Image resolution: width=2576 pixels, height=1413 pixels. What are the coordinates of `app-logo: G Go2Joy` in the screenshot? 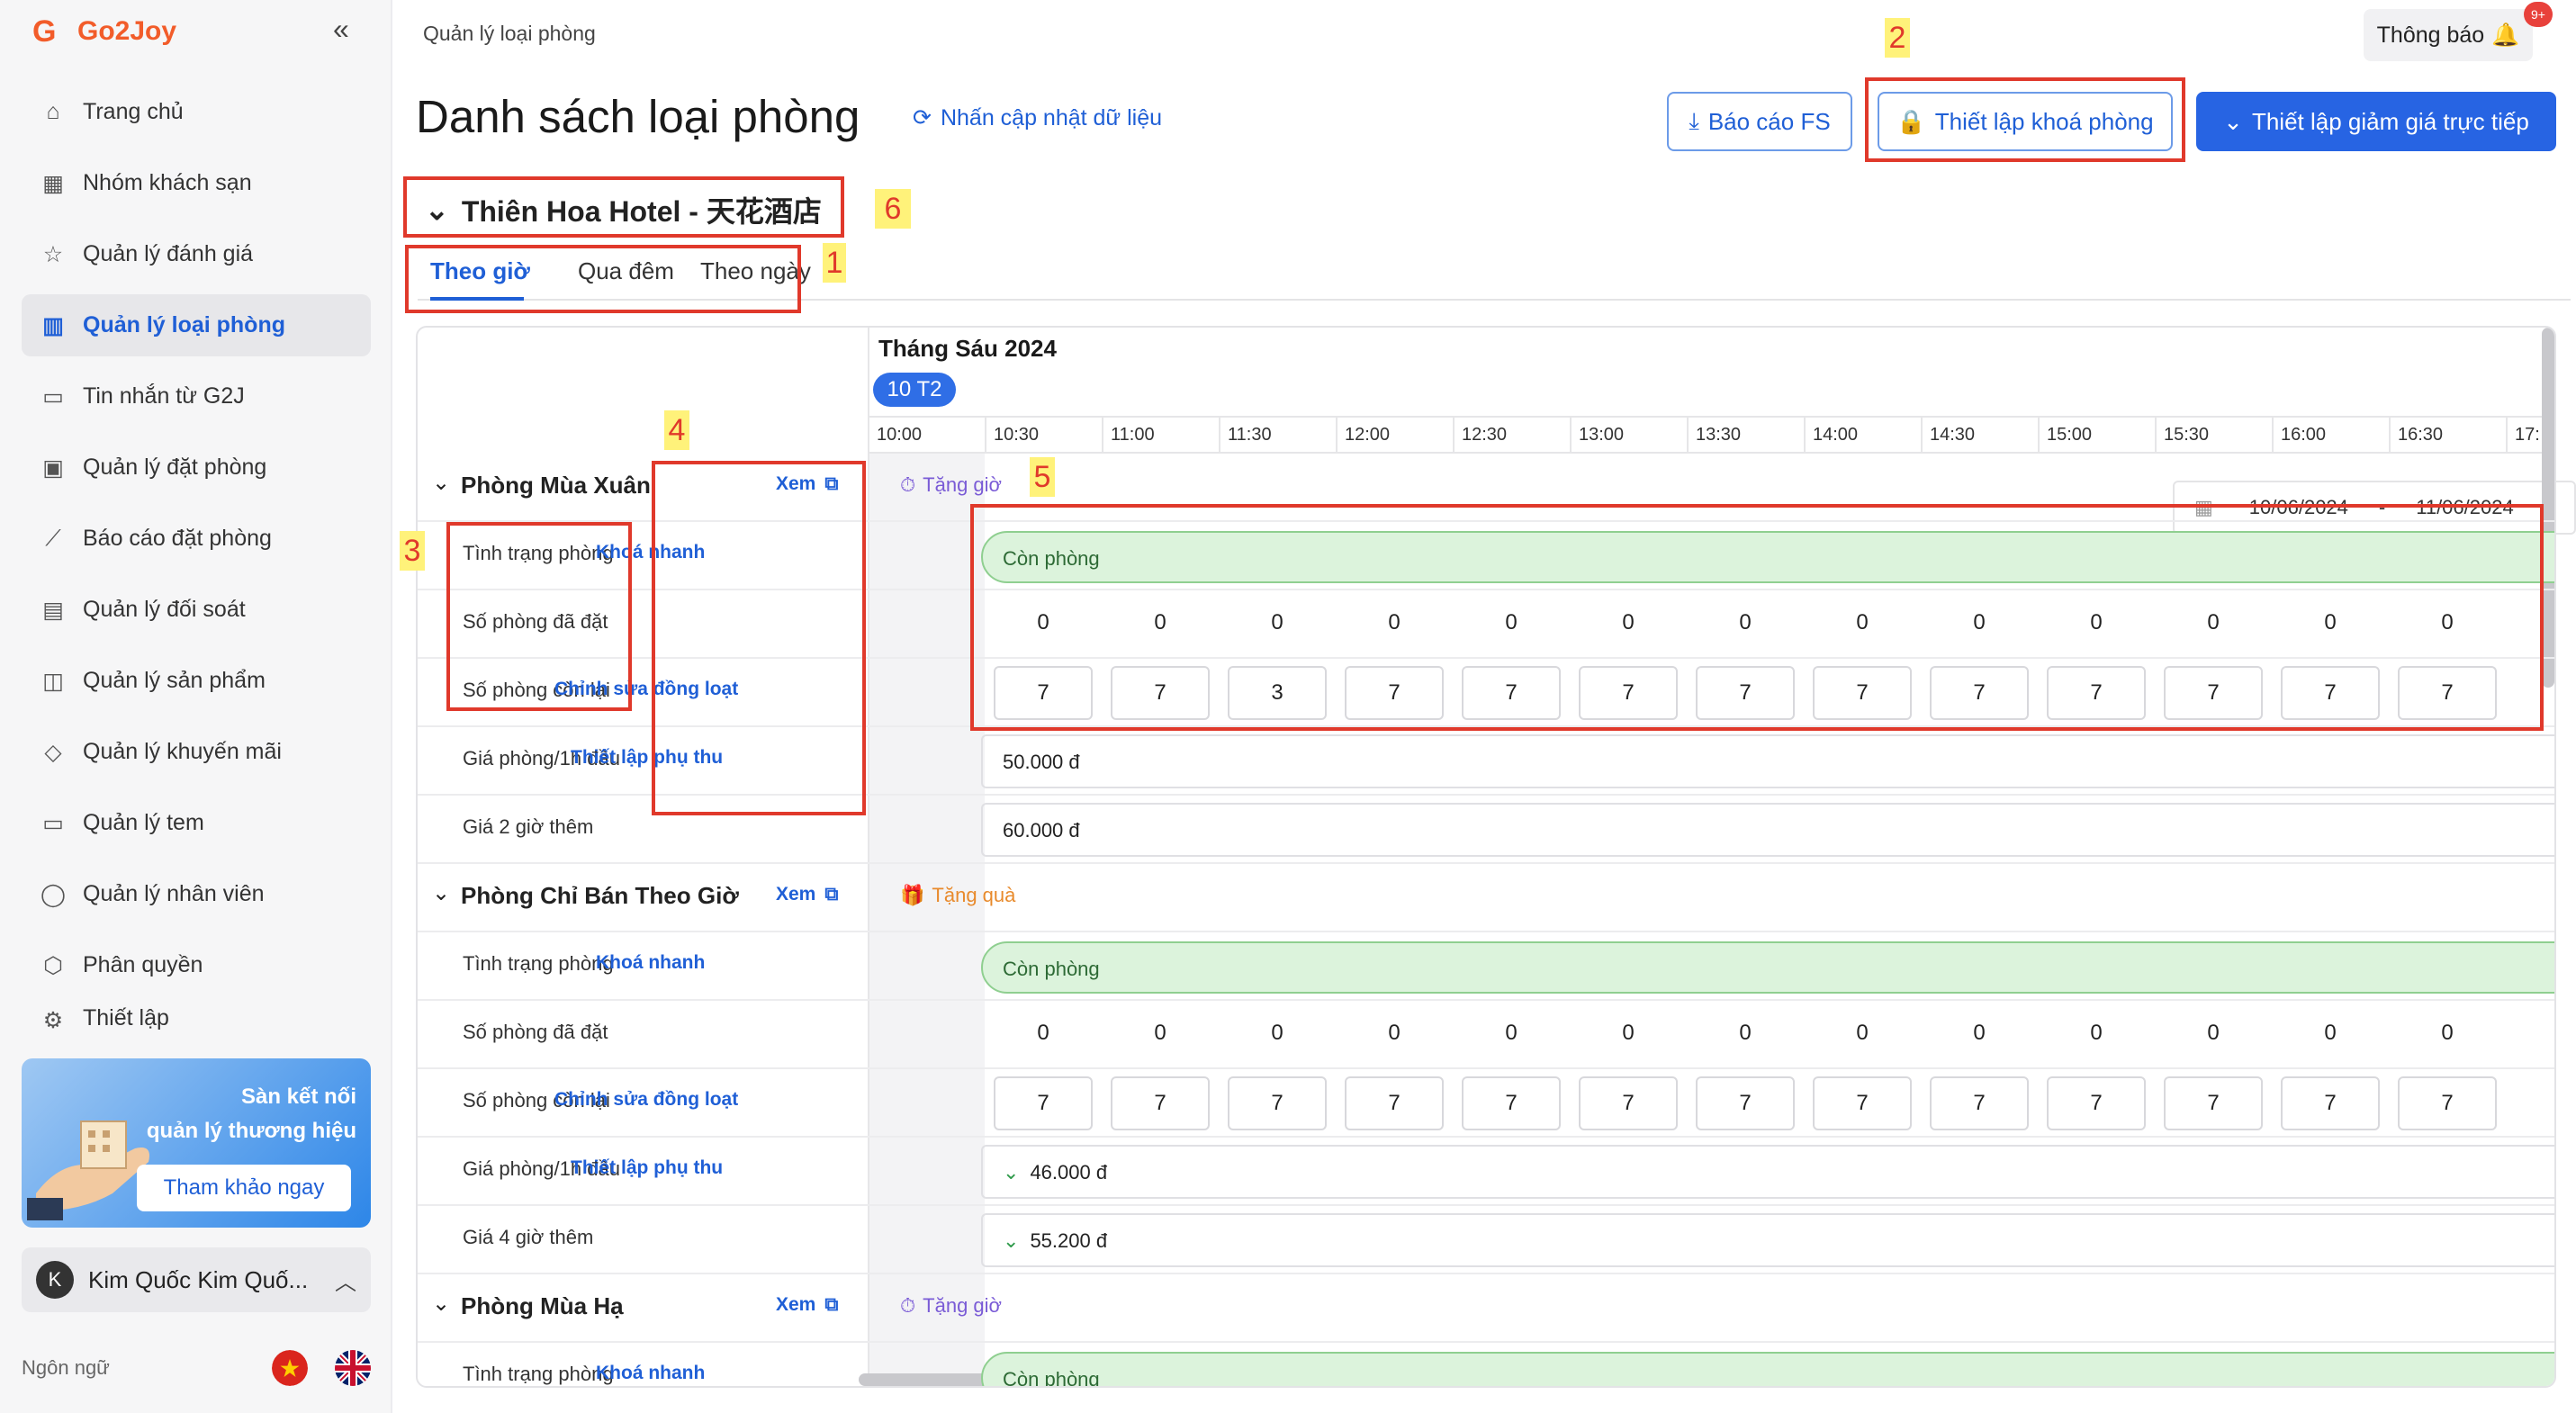 It's located at (104, 31).